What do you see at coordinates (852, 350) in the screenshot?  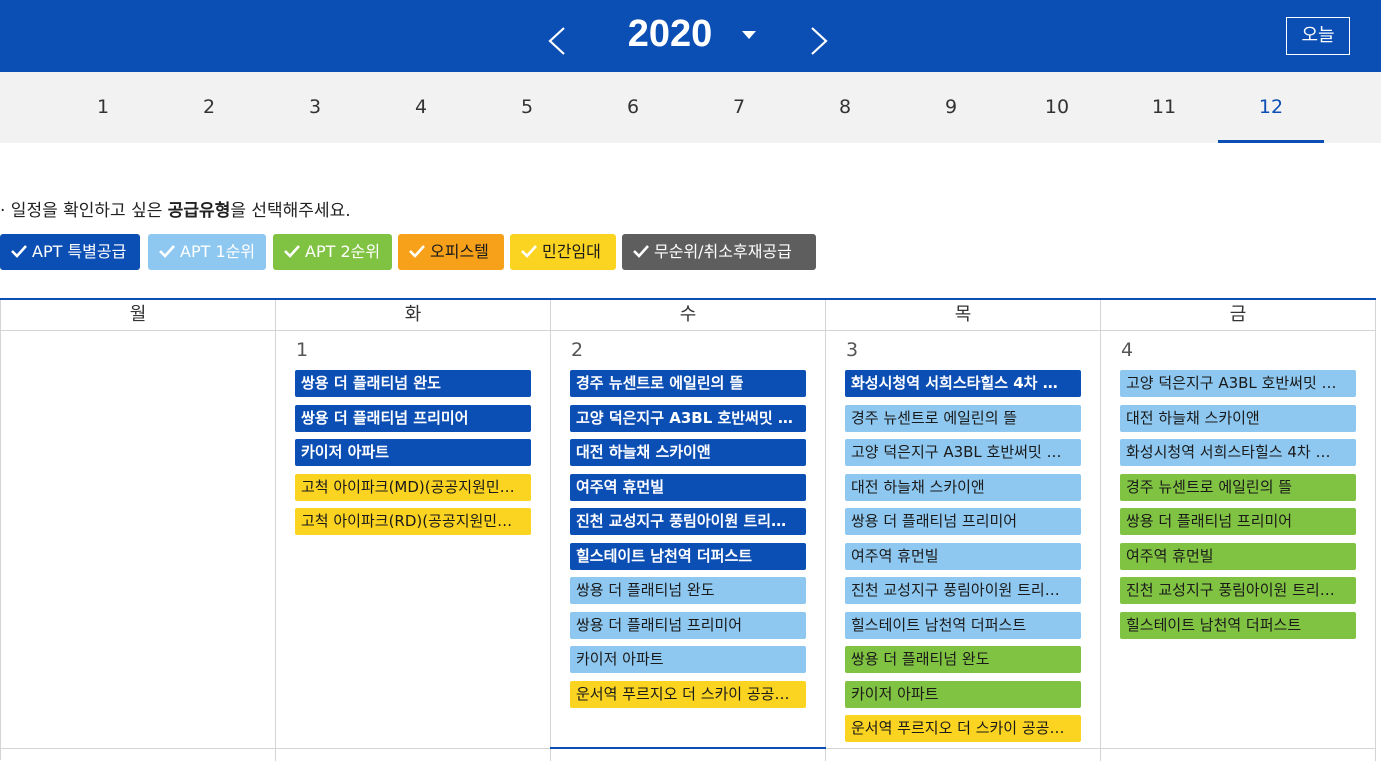 I see `day-number: 3` at bounding box center [852, 350].